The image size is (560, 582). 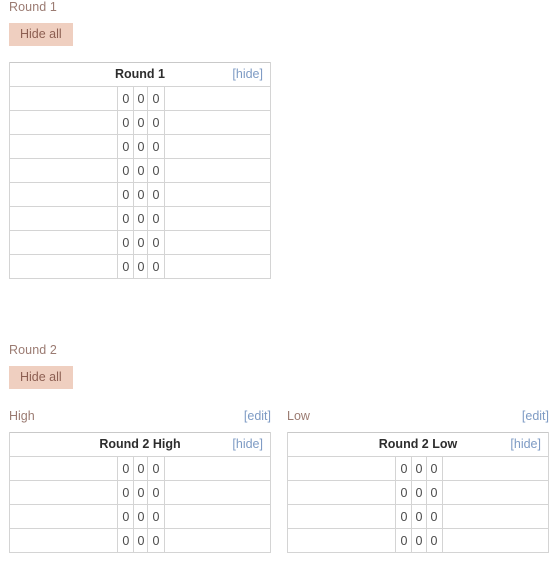 I want to click on hide-all-button-round-1: Hide all, so click(x=41, y=34).